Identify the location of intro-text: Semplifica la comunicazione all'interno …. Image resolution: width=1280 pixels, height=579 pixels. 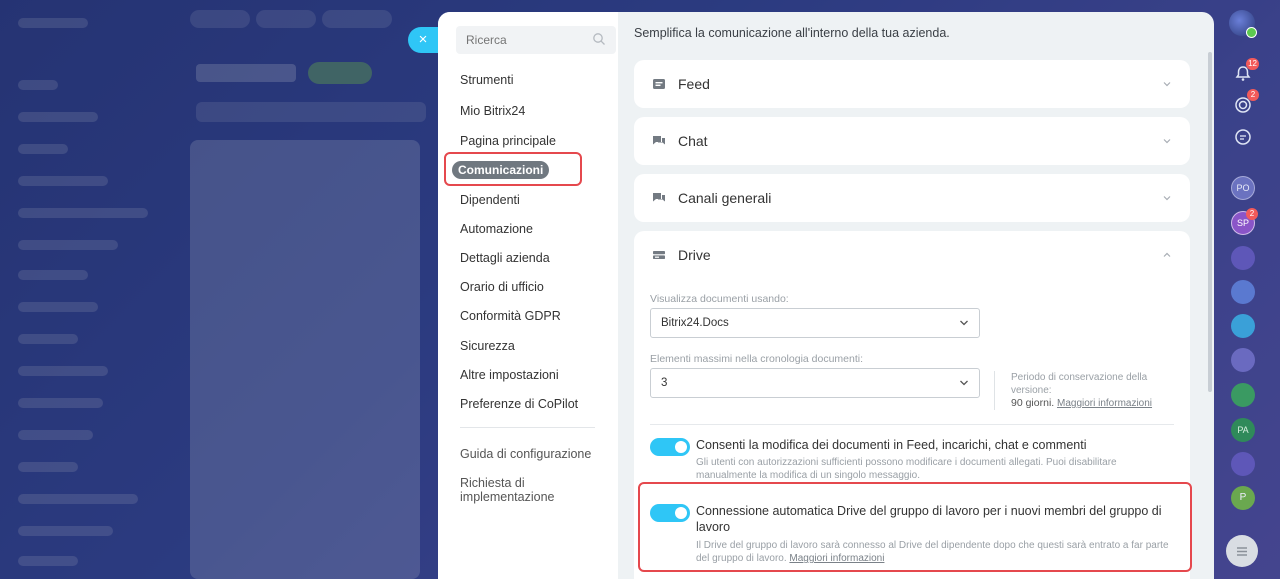
(792, 33).